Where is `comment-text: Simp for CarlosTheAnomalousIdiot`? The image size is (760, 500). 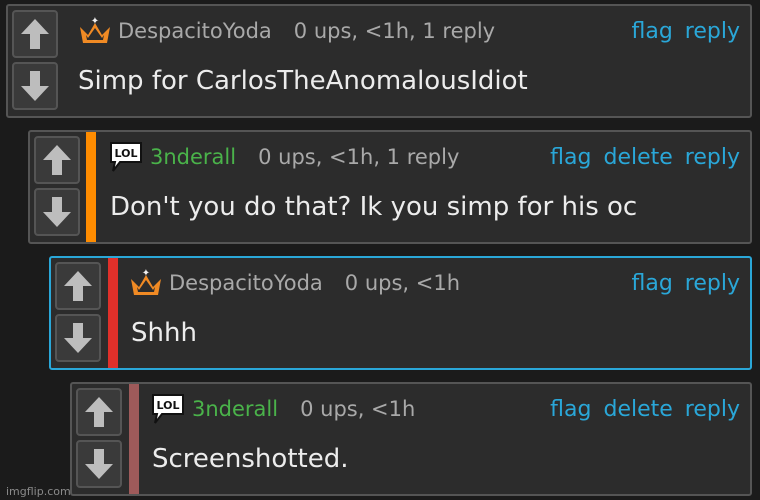
comment-text: Simp for CarlosTheAnomalousIdiot is located at coordinates (303, 81).